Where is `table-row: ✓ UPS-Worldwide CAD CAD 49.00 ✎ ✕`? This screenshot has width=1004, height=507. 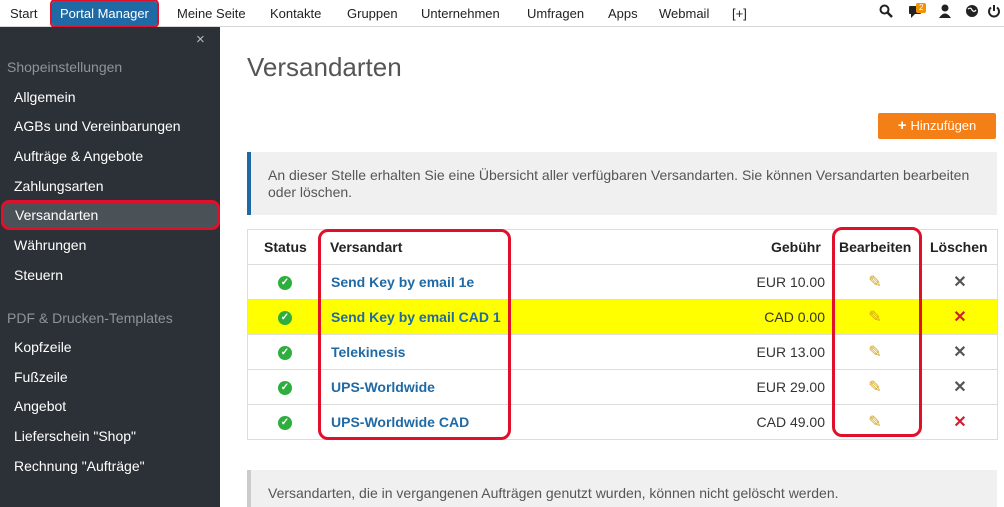 table-row: ✓ UPS-Worldwide CAD CAD 49.00 ✎ ✕ is located at coordinates (622, 422).